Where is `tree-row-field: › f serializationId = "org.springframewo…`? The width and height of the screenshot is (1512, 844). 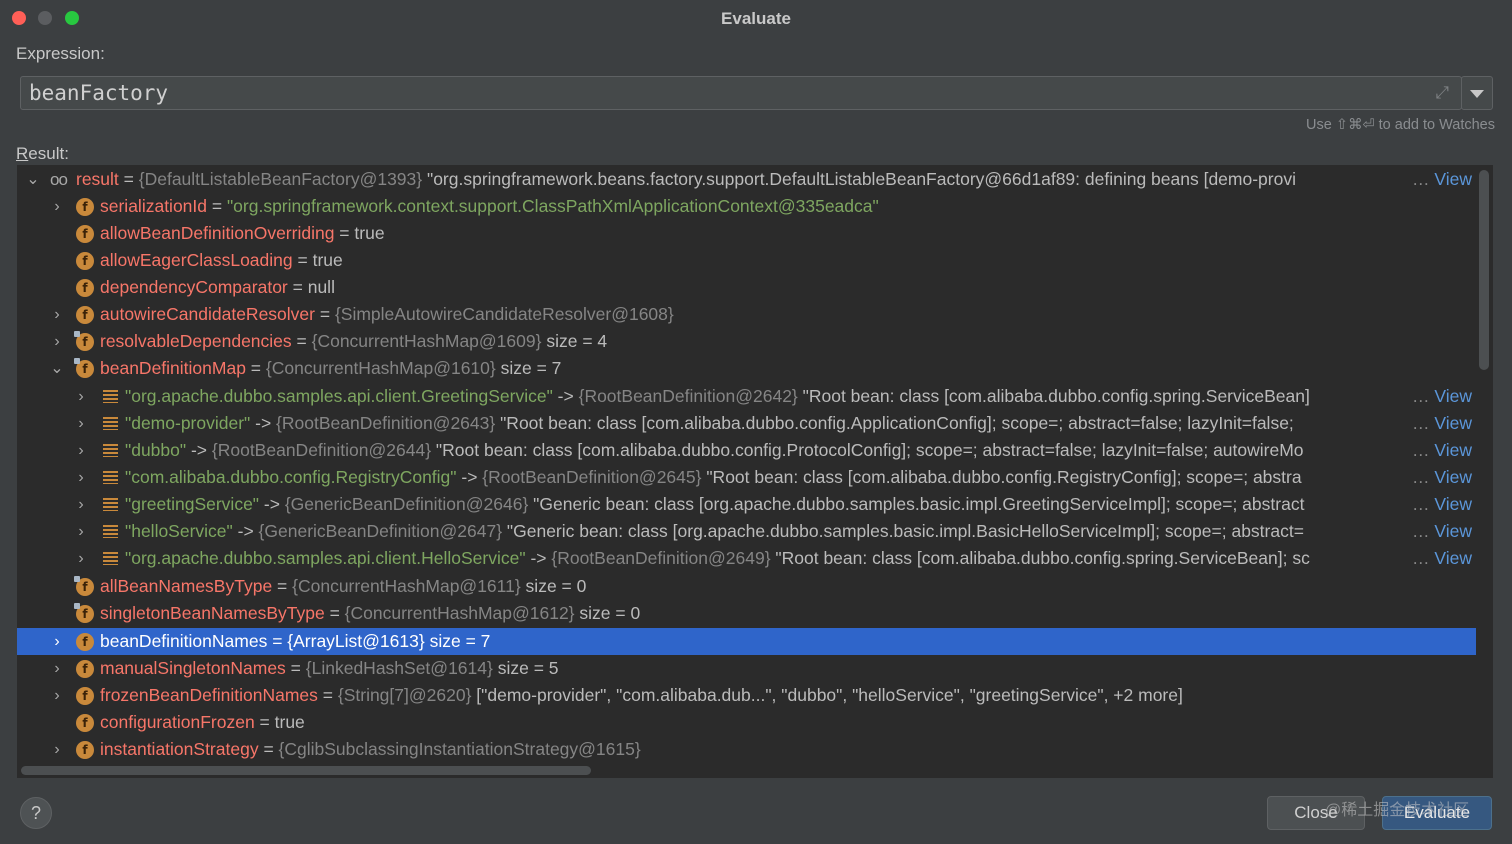 tree-row-field: › f serializationId = "org.springframewo… is located at coordinates (746, 206).